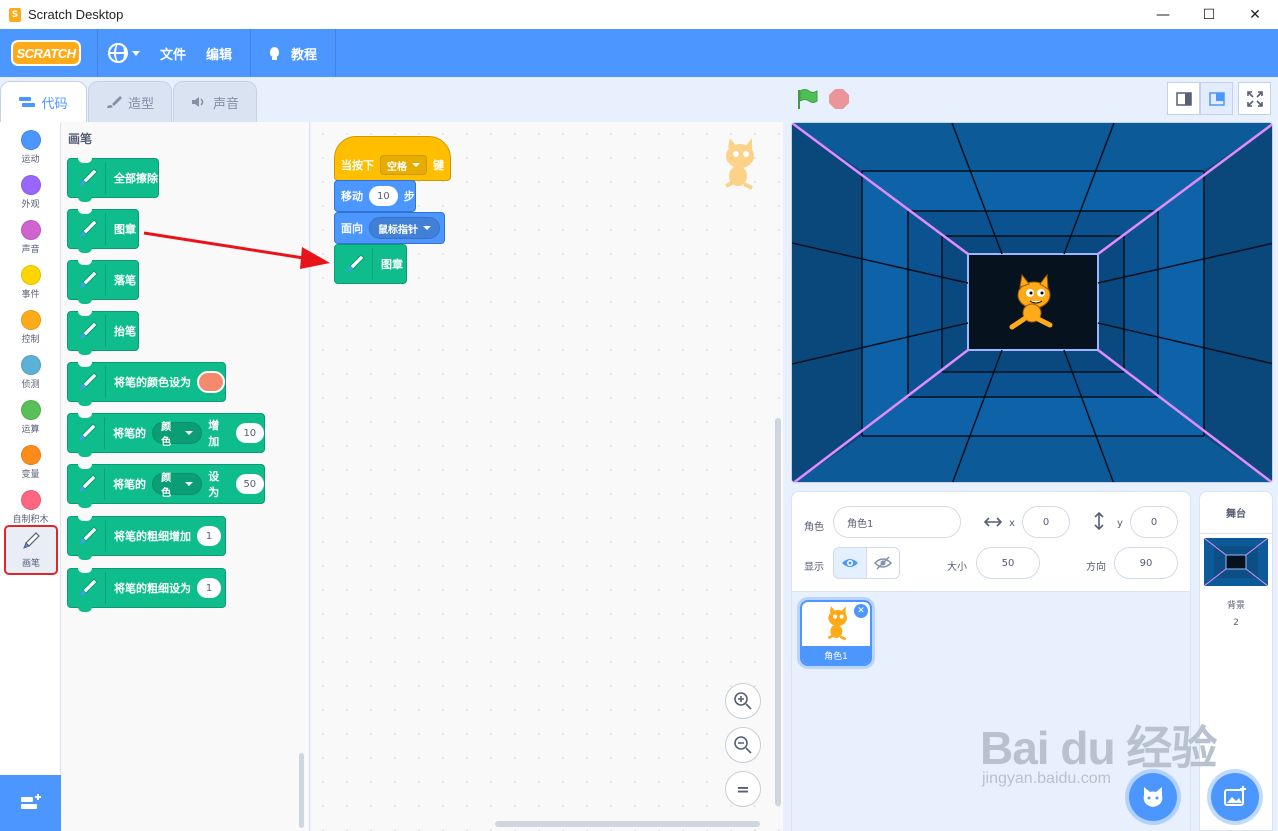 The image size is (1278, 831). What do you see at coordinates (146, 590) in the screenshot?
I see `block-set-pen-size: 将笔的粗细设为 1` at bounding box center [146, 590].